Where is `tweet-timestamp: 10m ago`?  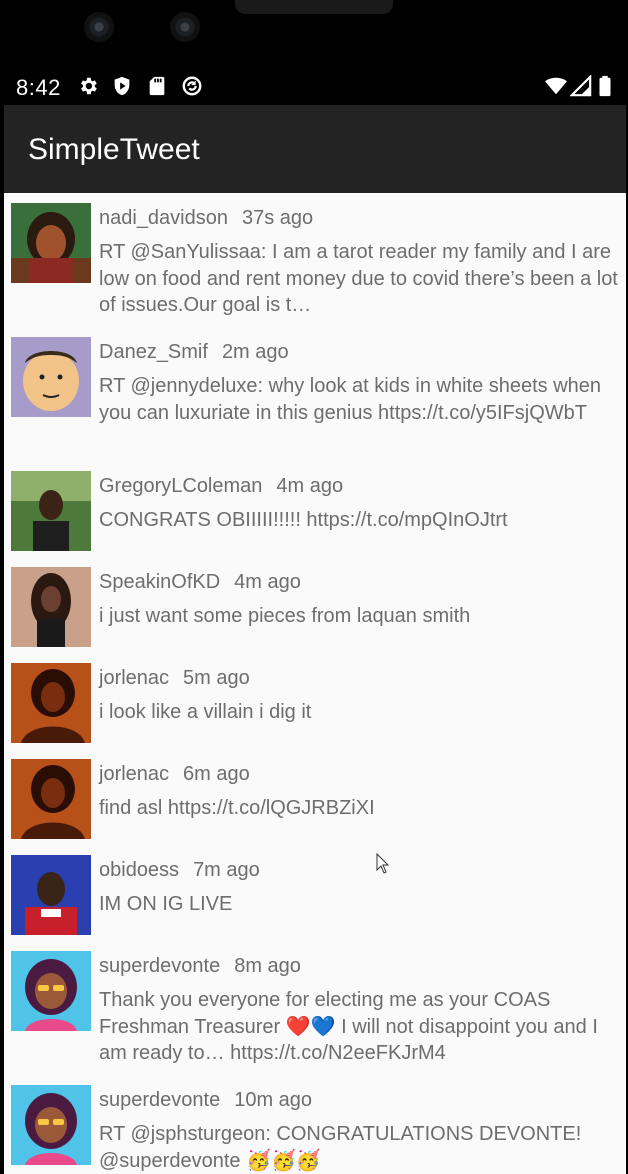 tweet-timestamp: 10m ago is located at coordinates (273, 1100).